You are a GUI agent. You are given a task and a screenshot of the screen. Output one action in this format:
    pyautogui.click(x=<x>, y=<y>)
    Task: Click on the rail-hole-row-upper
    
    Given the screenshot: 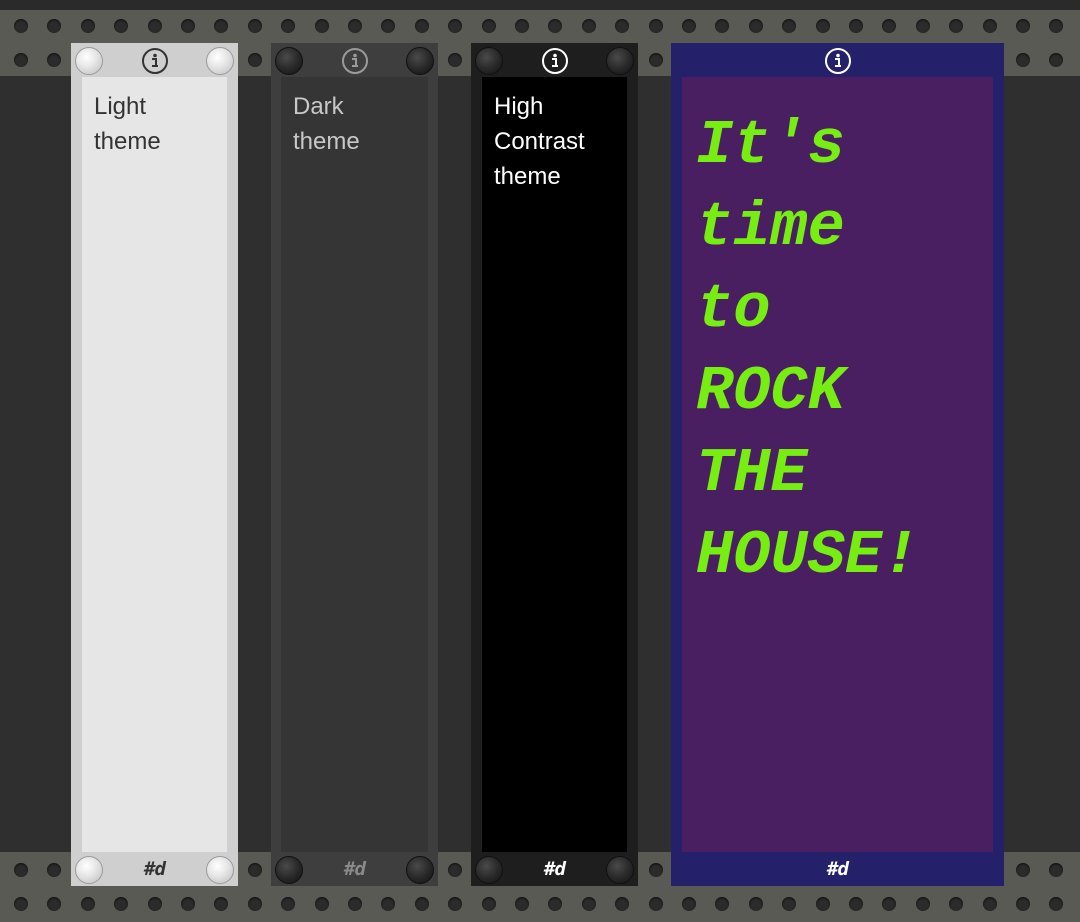 What is the action you would take?
    pyautogui.click(x=540, y=26)
    